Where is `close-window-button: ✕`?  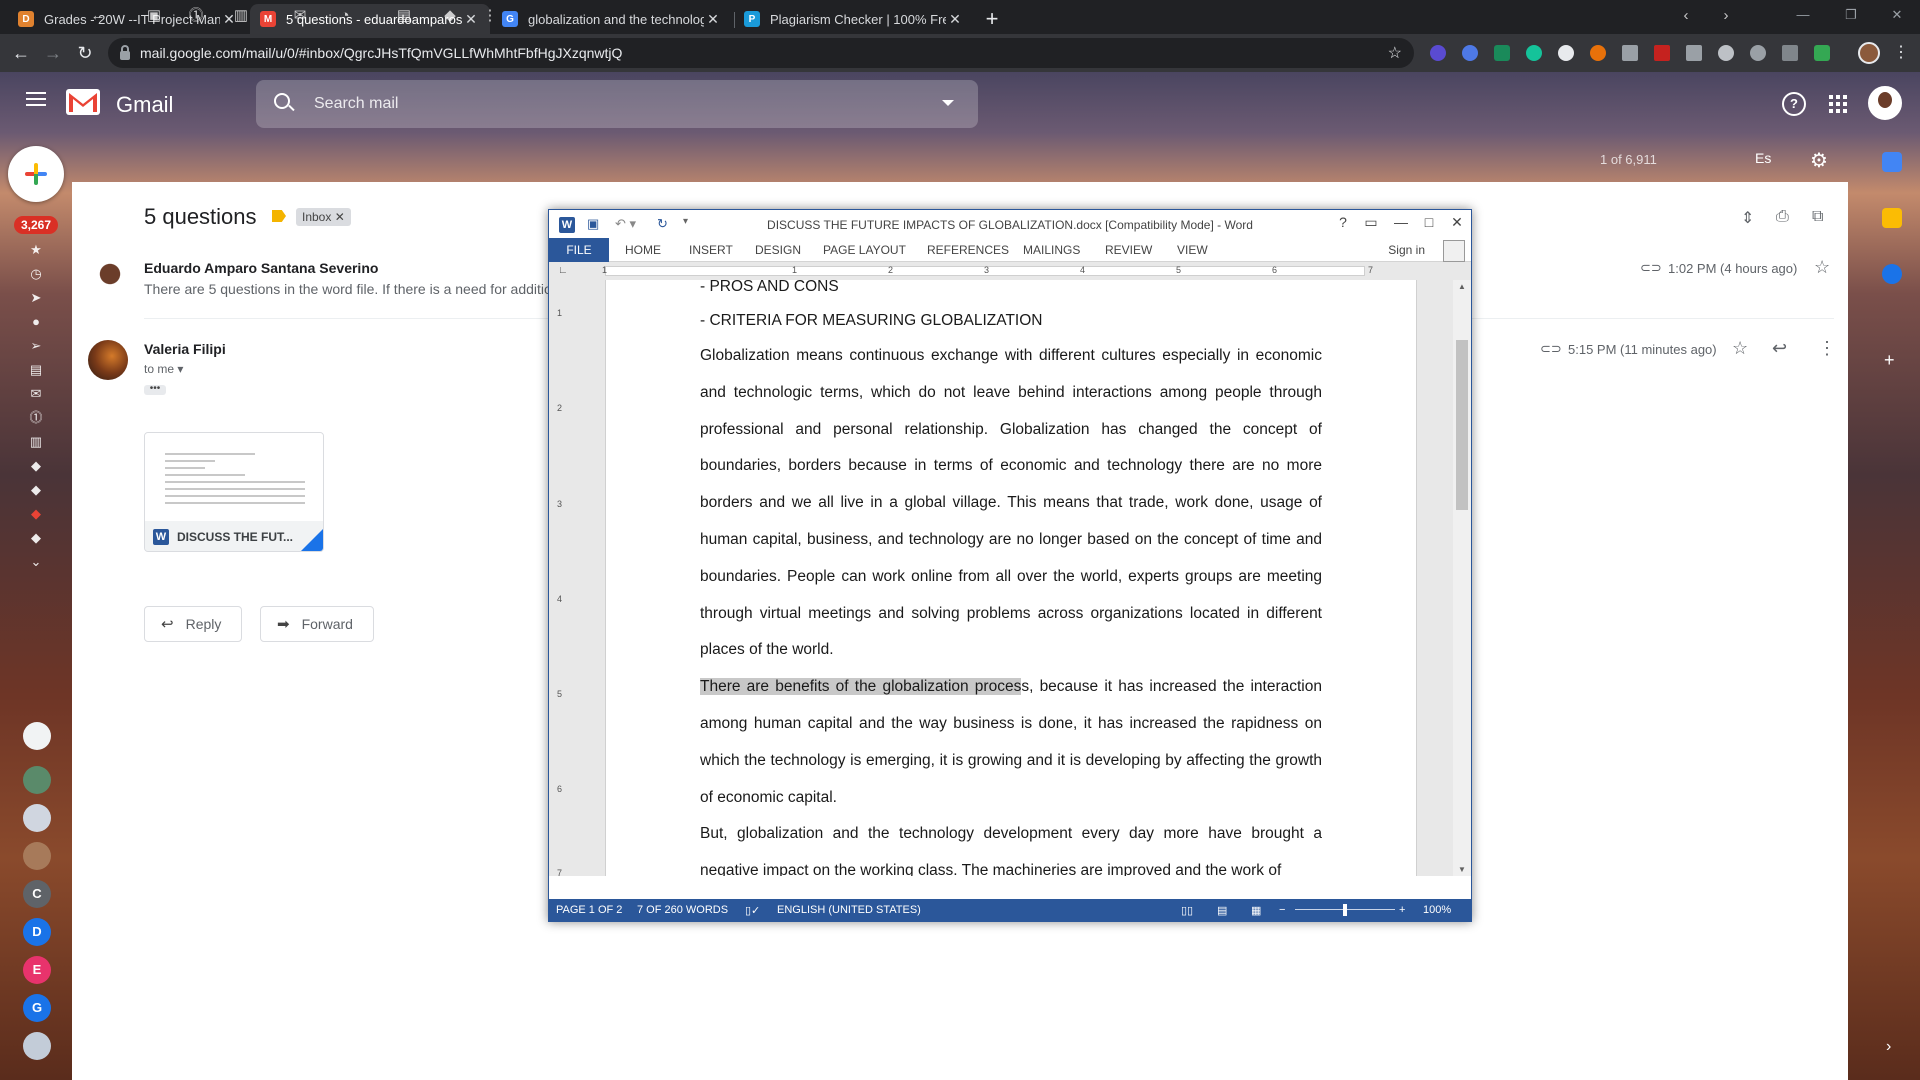
close-window-button: ✕ is located at coordinates (1897, 15).